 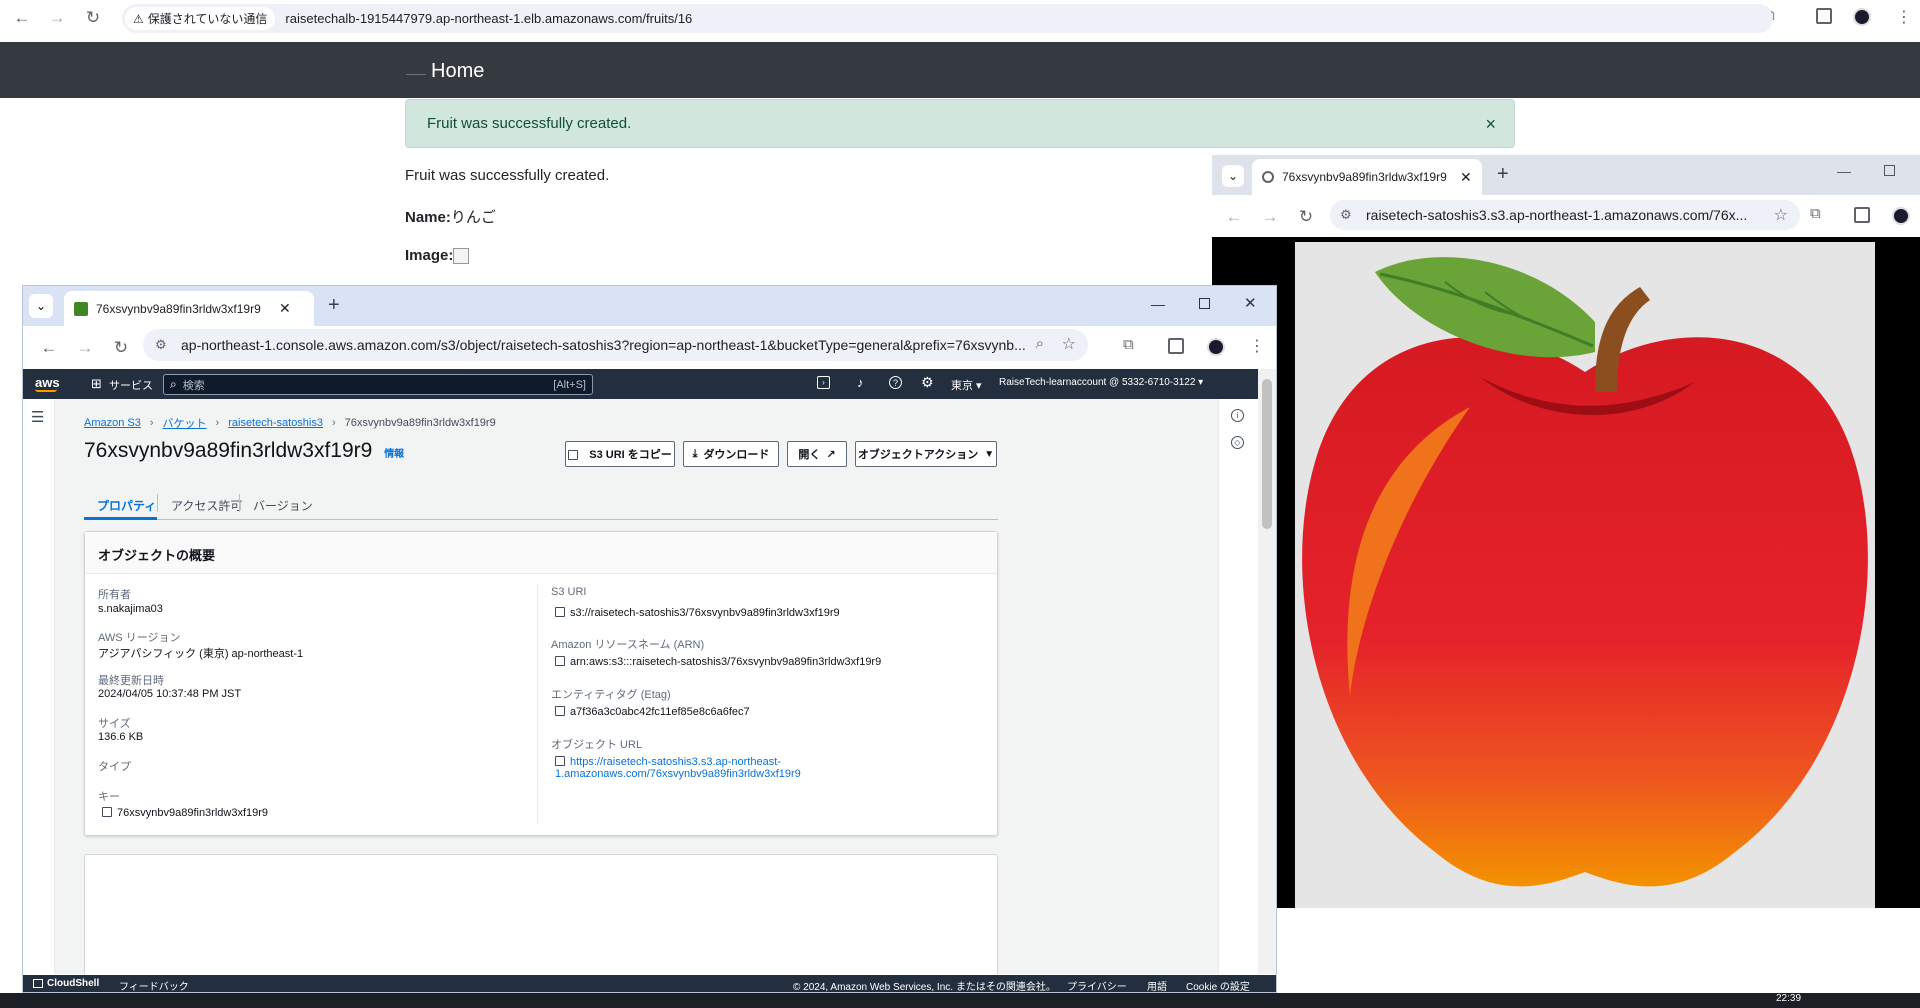 I want to click on tab-divider, so click(x=239, y=503).